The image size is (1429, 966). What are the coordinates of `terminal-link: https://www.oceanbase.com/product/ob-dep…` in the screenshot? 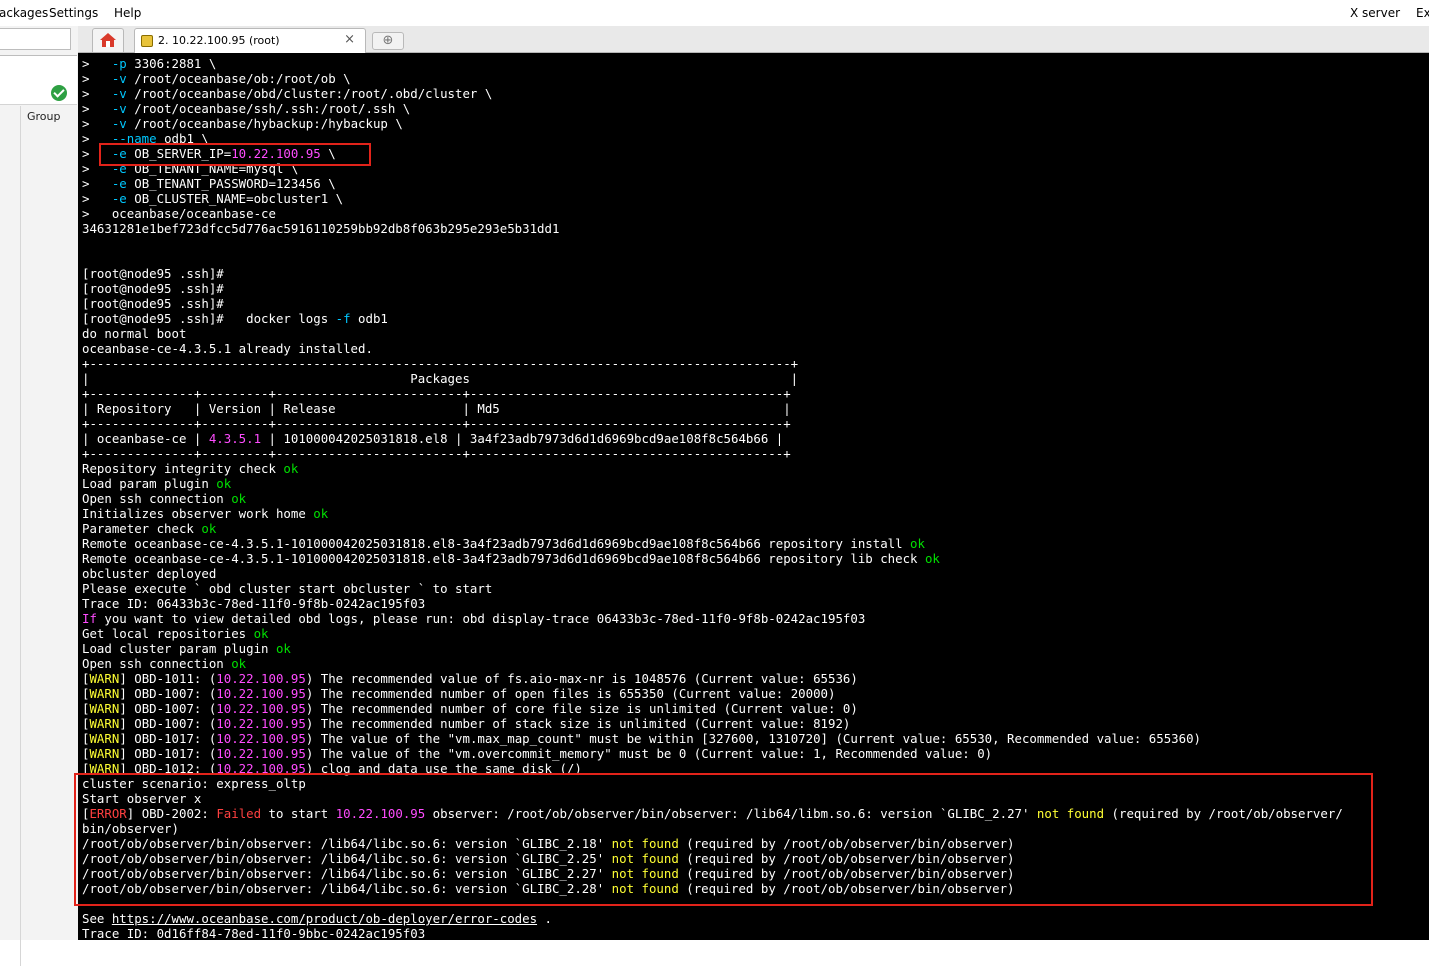 It's located at (324, 918).